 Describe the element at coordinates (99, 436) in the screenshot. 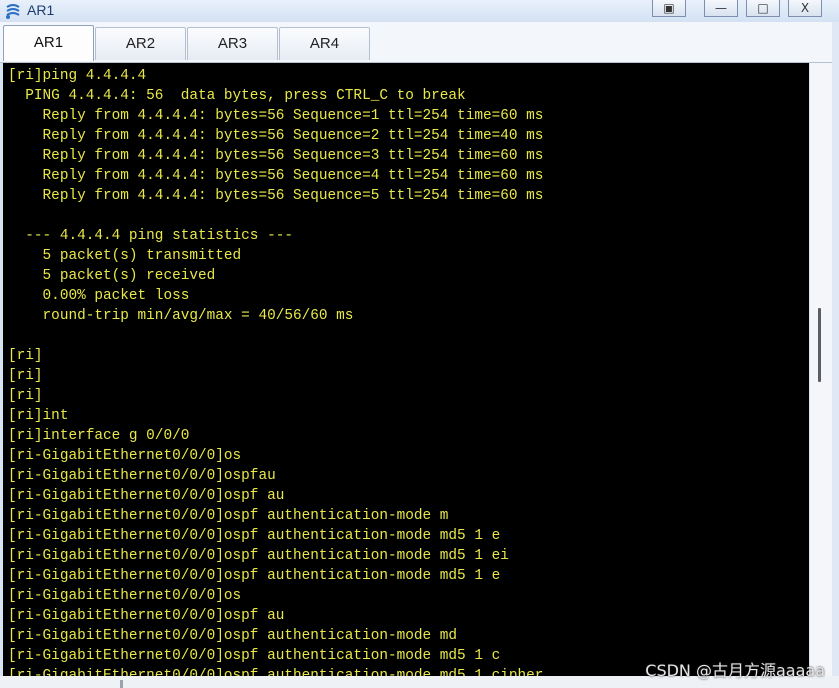

I see `terminal-line: [ri]interface g 0/0/0` at that location.